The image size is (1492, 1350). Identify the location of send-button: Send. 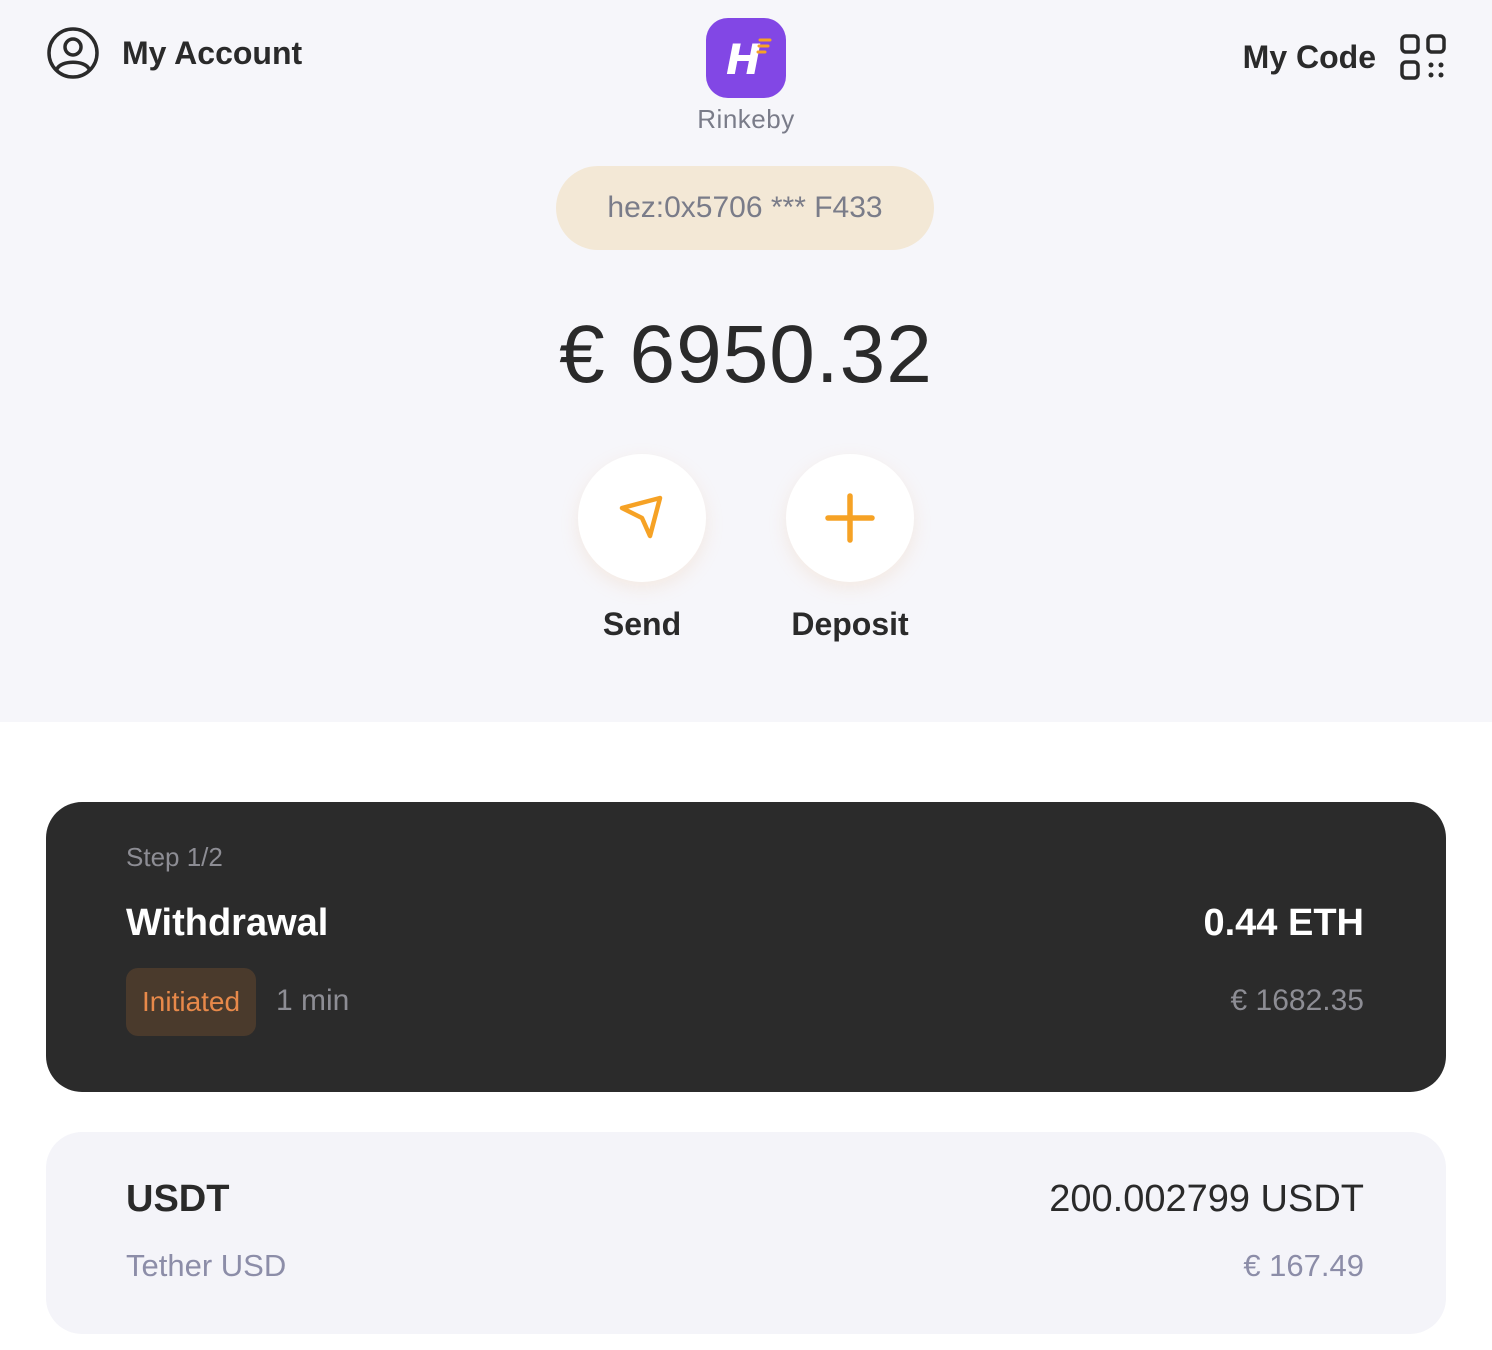
(642, 548).